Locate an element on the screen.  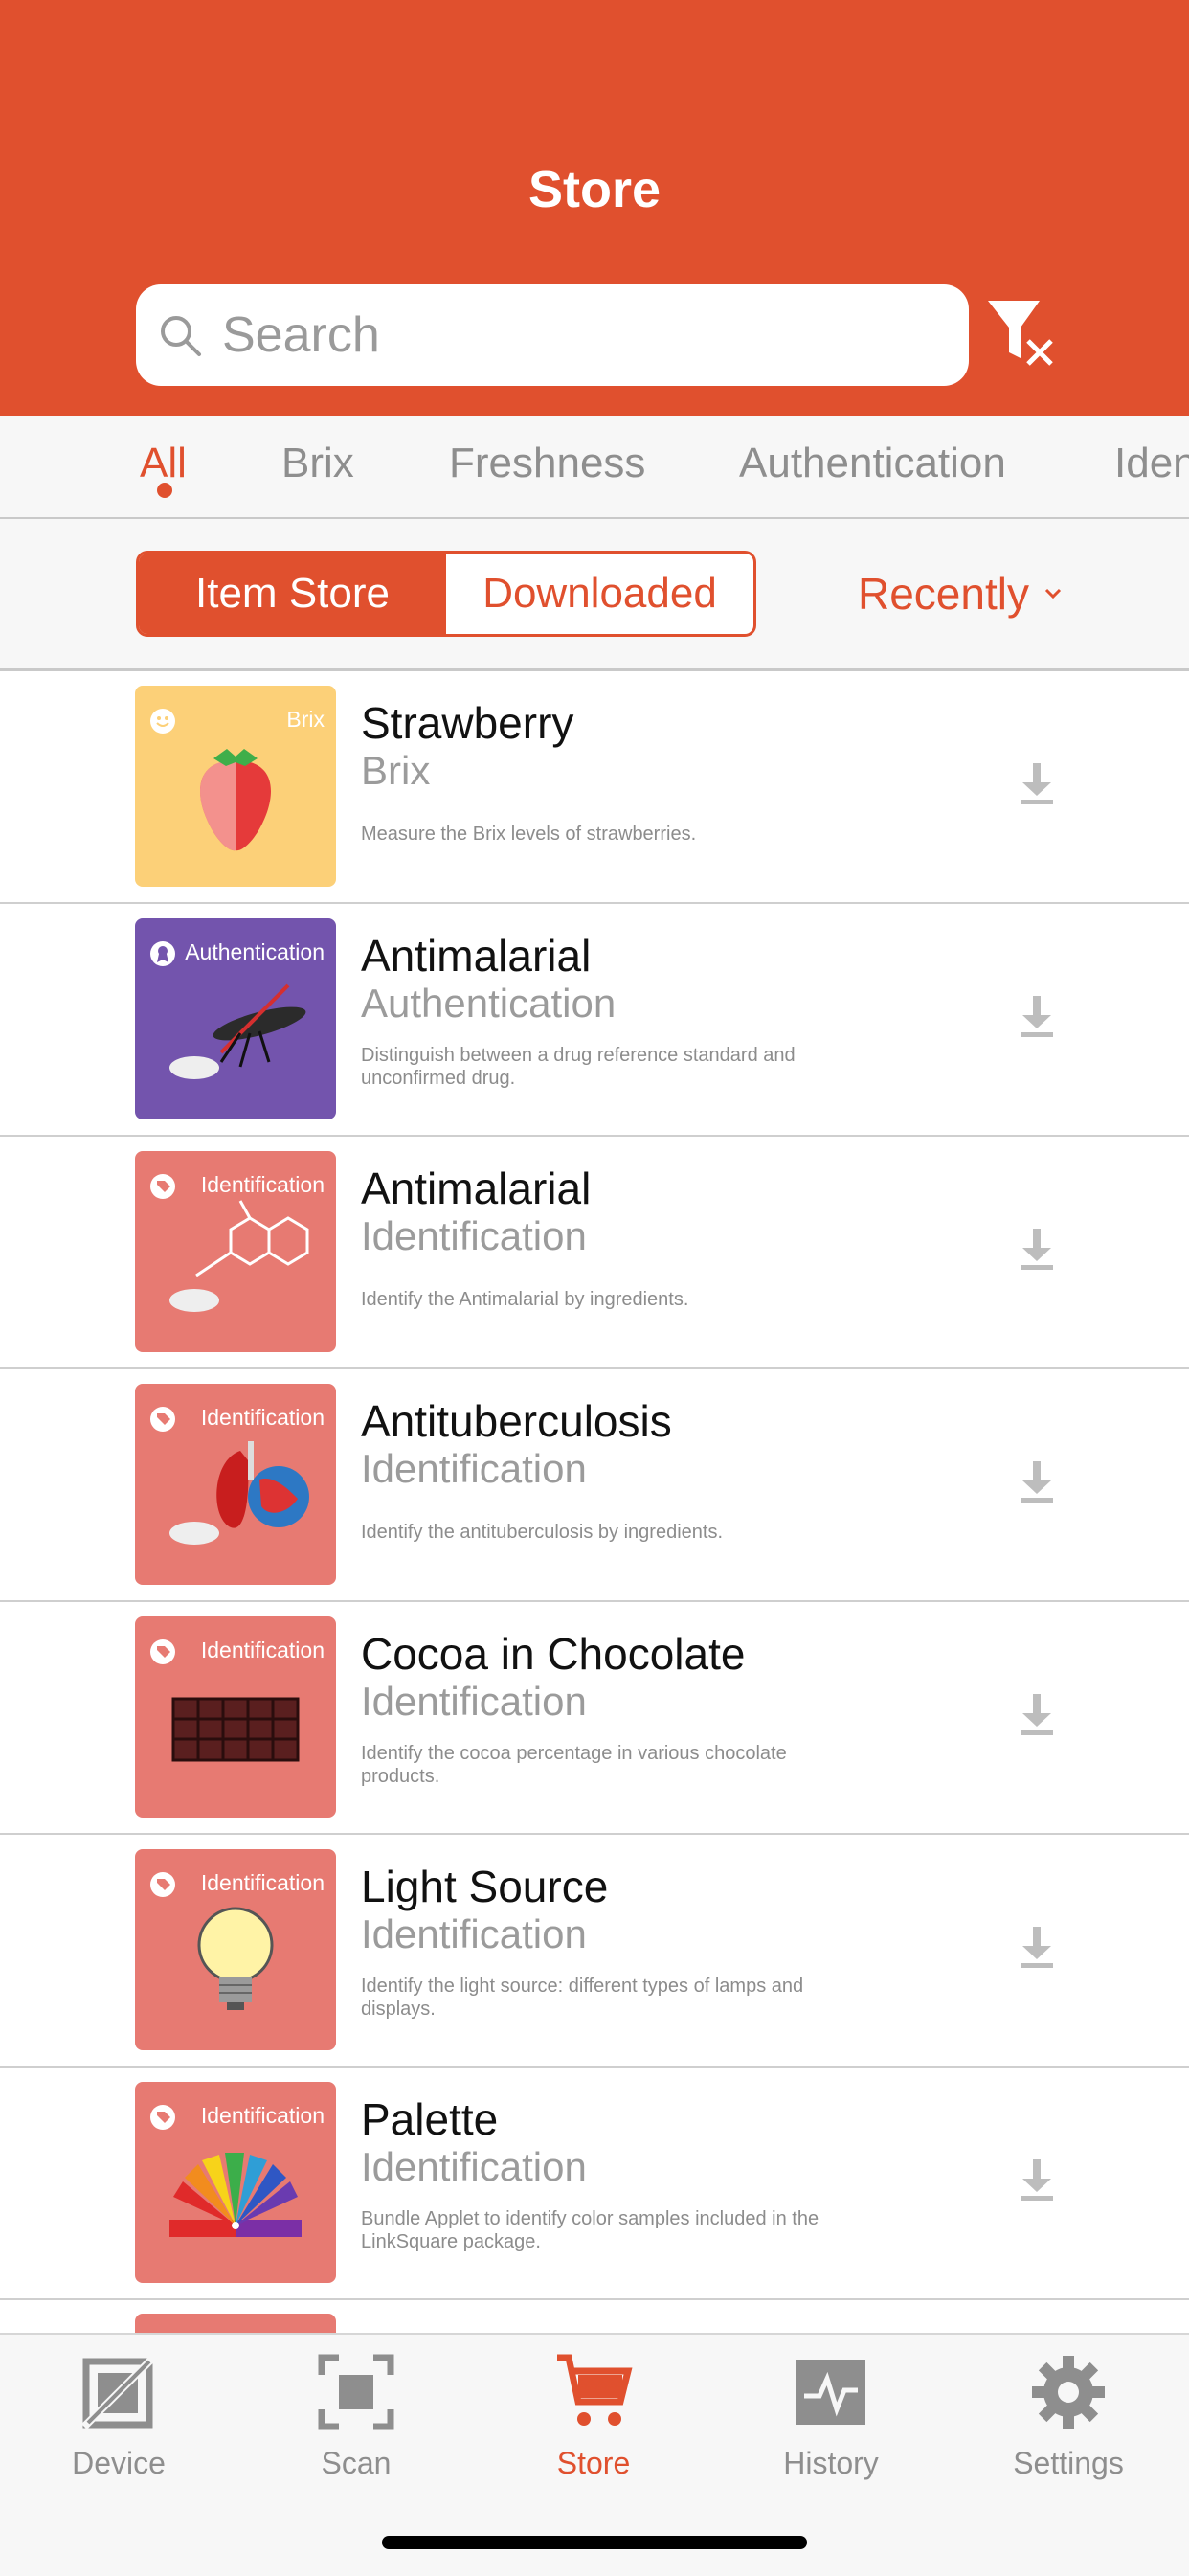
item-name: Light Source is located at coordinates (485, 1886).